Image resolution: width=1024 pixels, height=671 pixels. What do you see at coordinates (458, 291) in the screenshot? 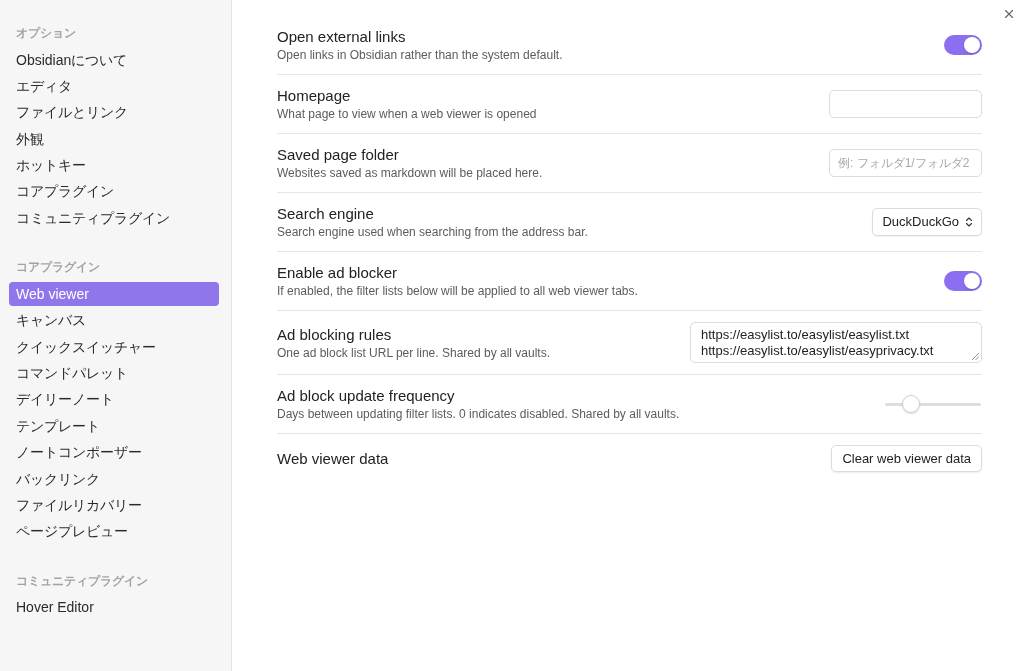
I see `setting-description: If enabled, the filter lists below will be applied to all web viewer tabs.` at bounding box center [458, 291].